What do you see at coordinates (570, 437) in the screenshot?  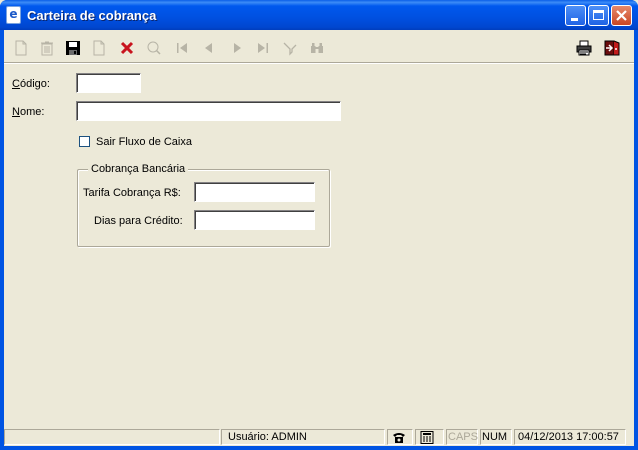 I see `status-datetime: 04/12/2013 17:00:57` at bounding box center [570, 437].